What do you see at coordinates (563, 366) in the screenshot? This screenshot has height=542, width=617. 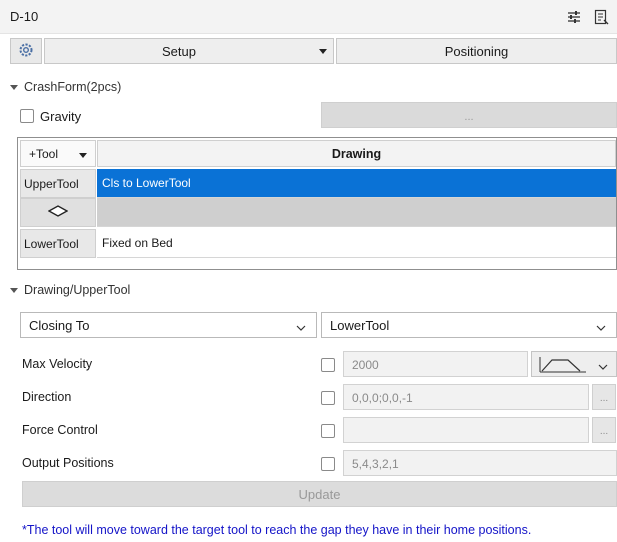 I see `trapezoid-profile-icon` at bounding box center [563, 366].